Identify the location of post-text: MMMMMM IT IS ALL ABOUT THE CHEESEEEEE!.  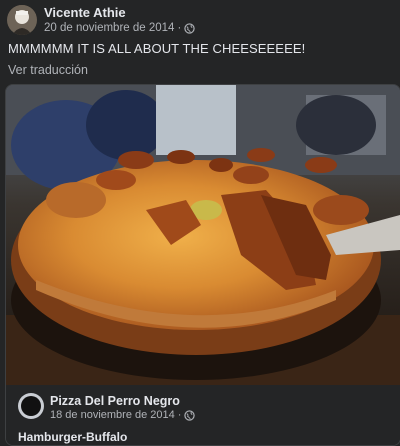
(157, 48).